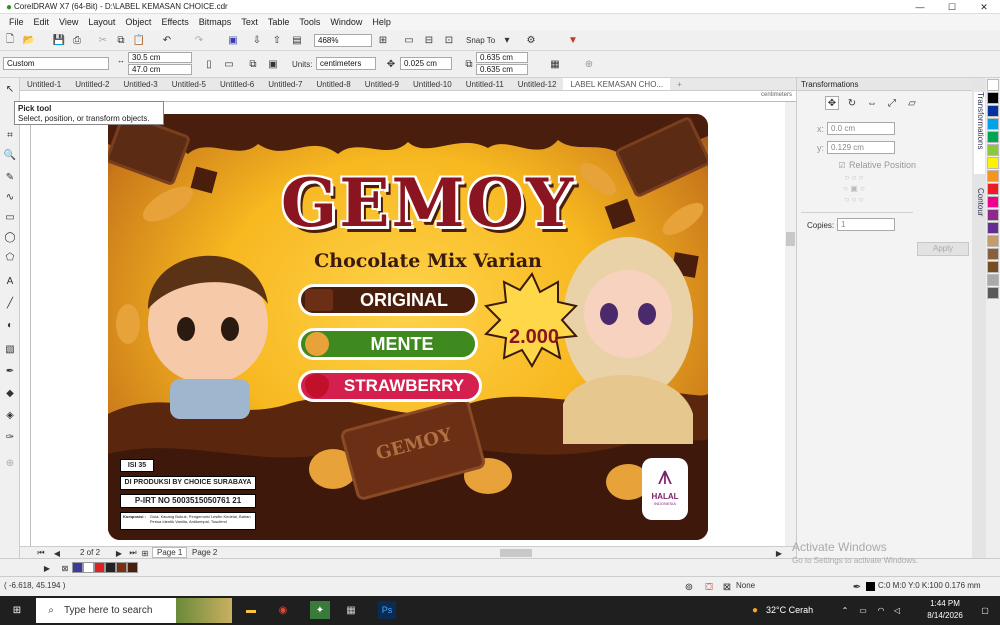 The width and height of the screenshot is (1000, 625). Describe the element at coordinates (537, 84) in the screenshot. I see `tab-untitled-12: Untitled-12` at that location.